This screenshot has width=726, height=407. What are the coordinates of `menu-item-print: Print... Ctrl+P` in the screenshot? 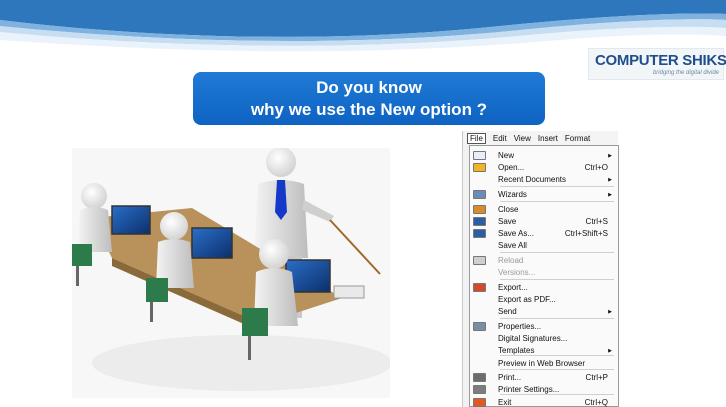 It's located at (544, 377).